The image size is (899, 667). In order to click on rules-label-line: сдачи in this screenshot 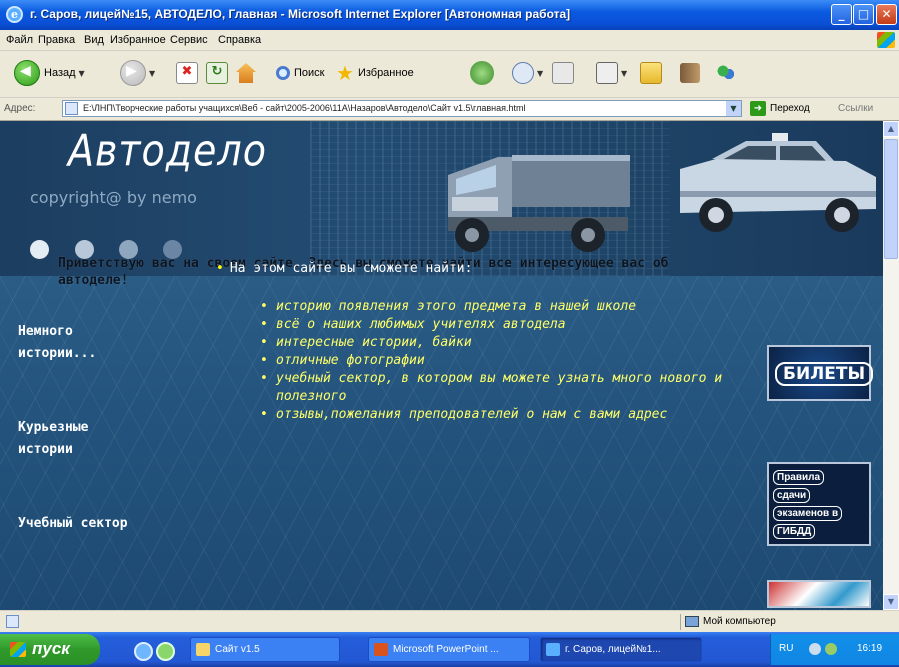, I will do `click(792, 495)`.